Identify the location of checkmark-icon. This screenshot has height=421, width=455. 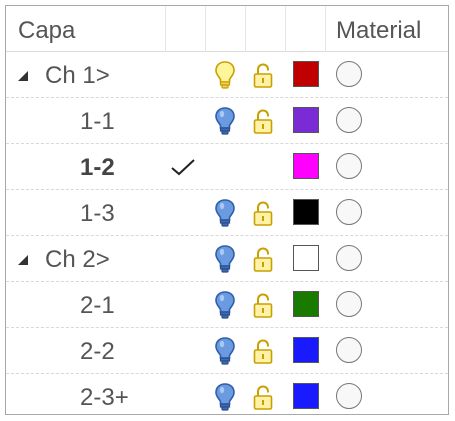
(183, 169).